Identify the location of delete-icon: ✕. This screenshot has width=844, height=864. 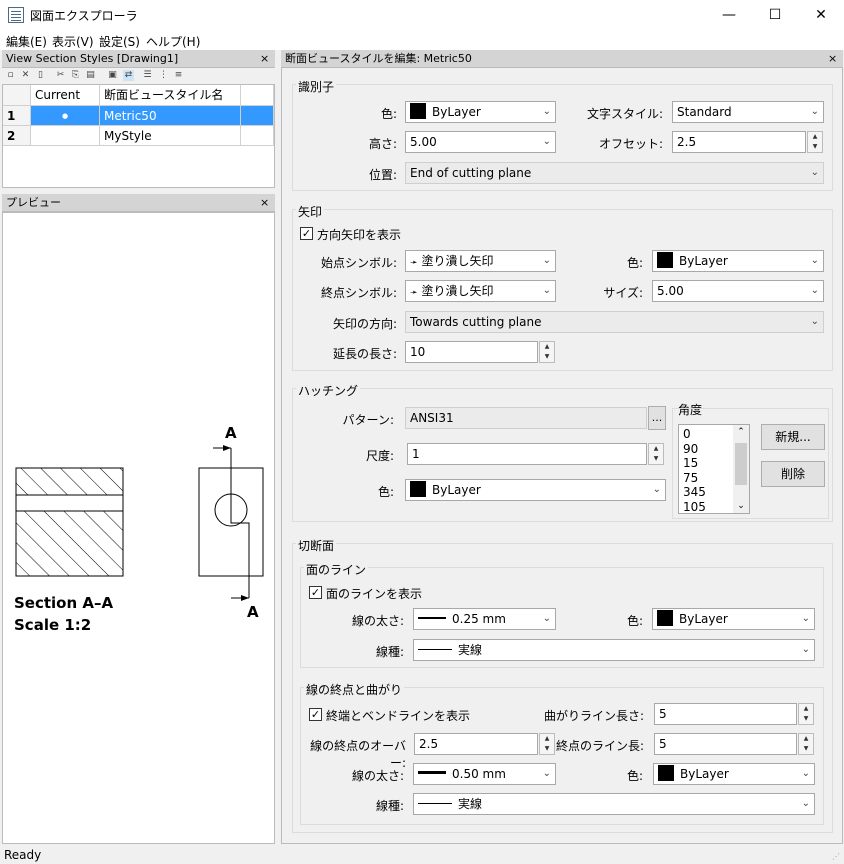
(25, 75).